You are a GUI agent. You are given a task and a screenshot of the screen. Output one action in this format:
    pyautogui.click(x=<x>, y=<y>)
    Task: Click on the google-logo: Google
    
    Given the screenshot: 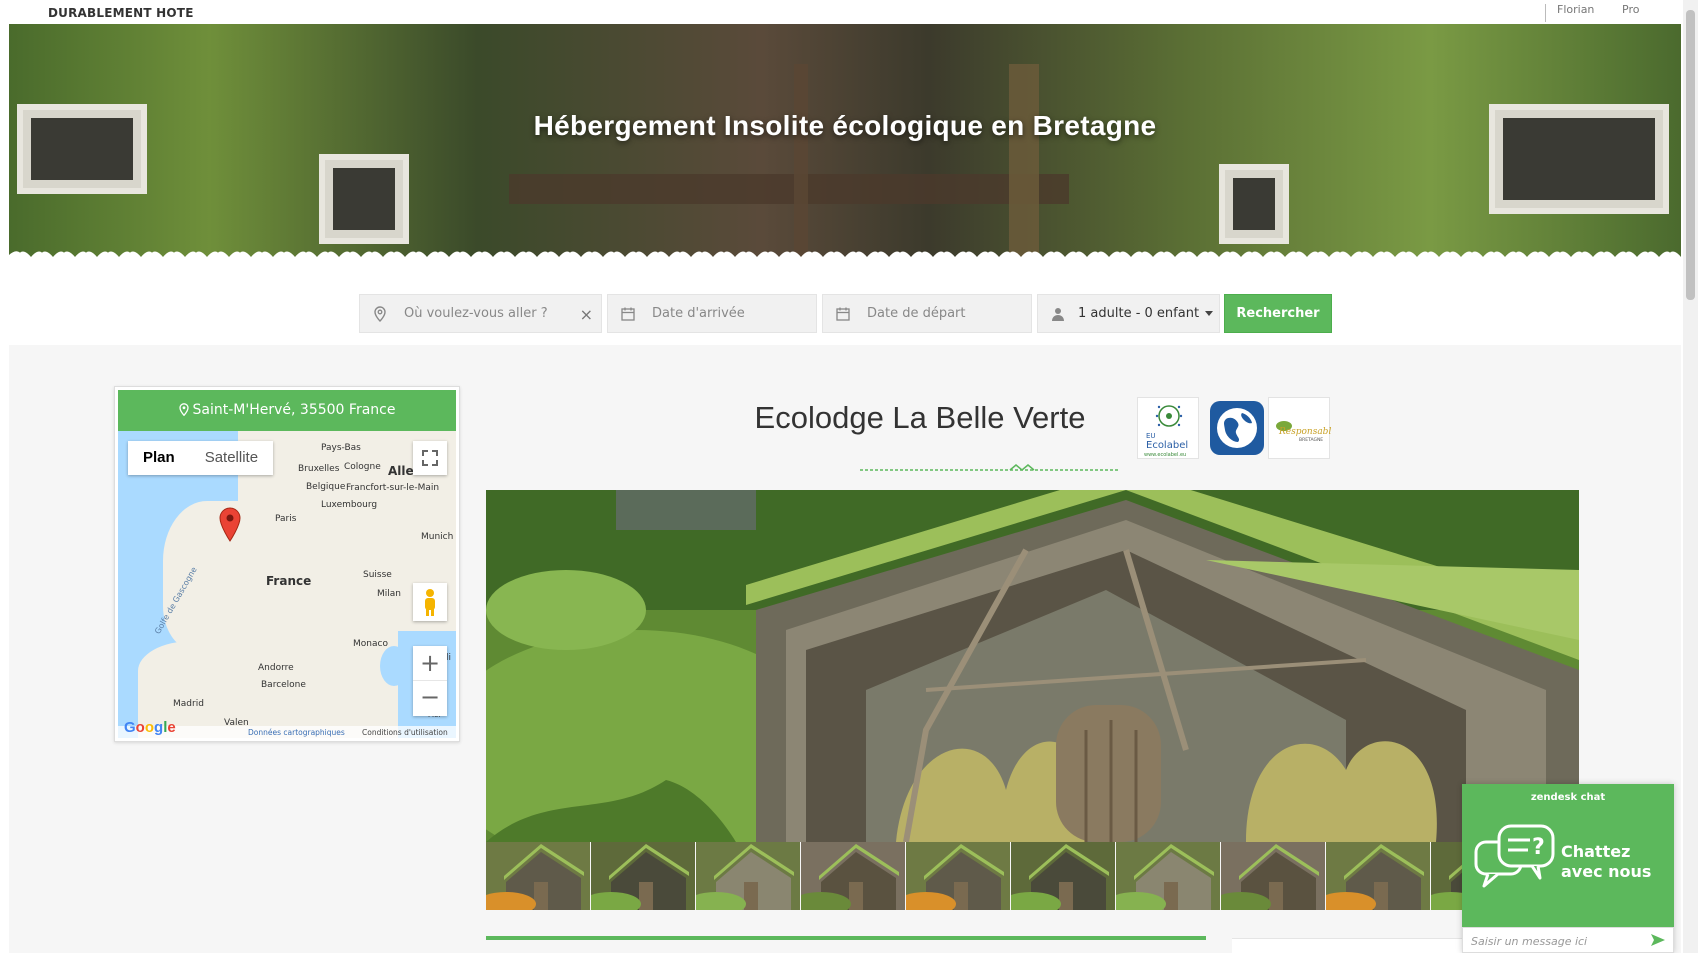 What is the action you would take?
    pyautogui.click(x=150, y=727)
    